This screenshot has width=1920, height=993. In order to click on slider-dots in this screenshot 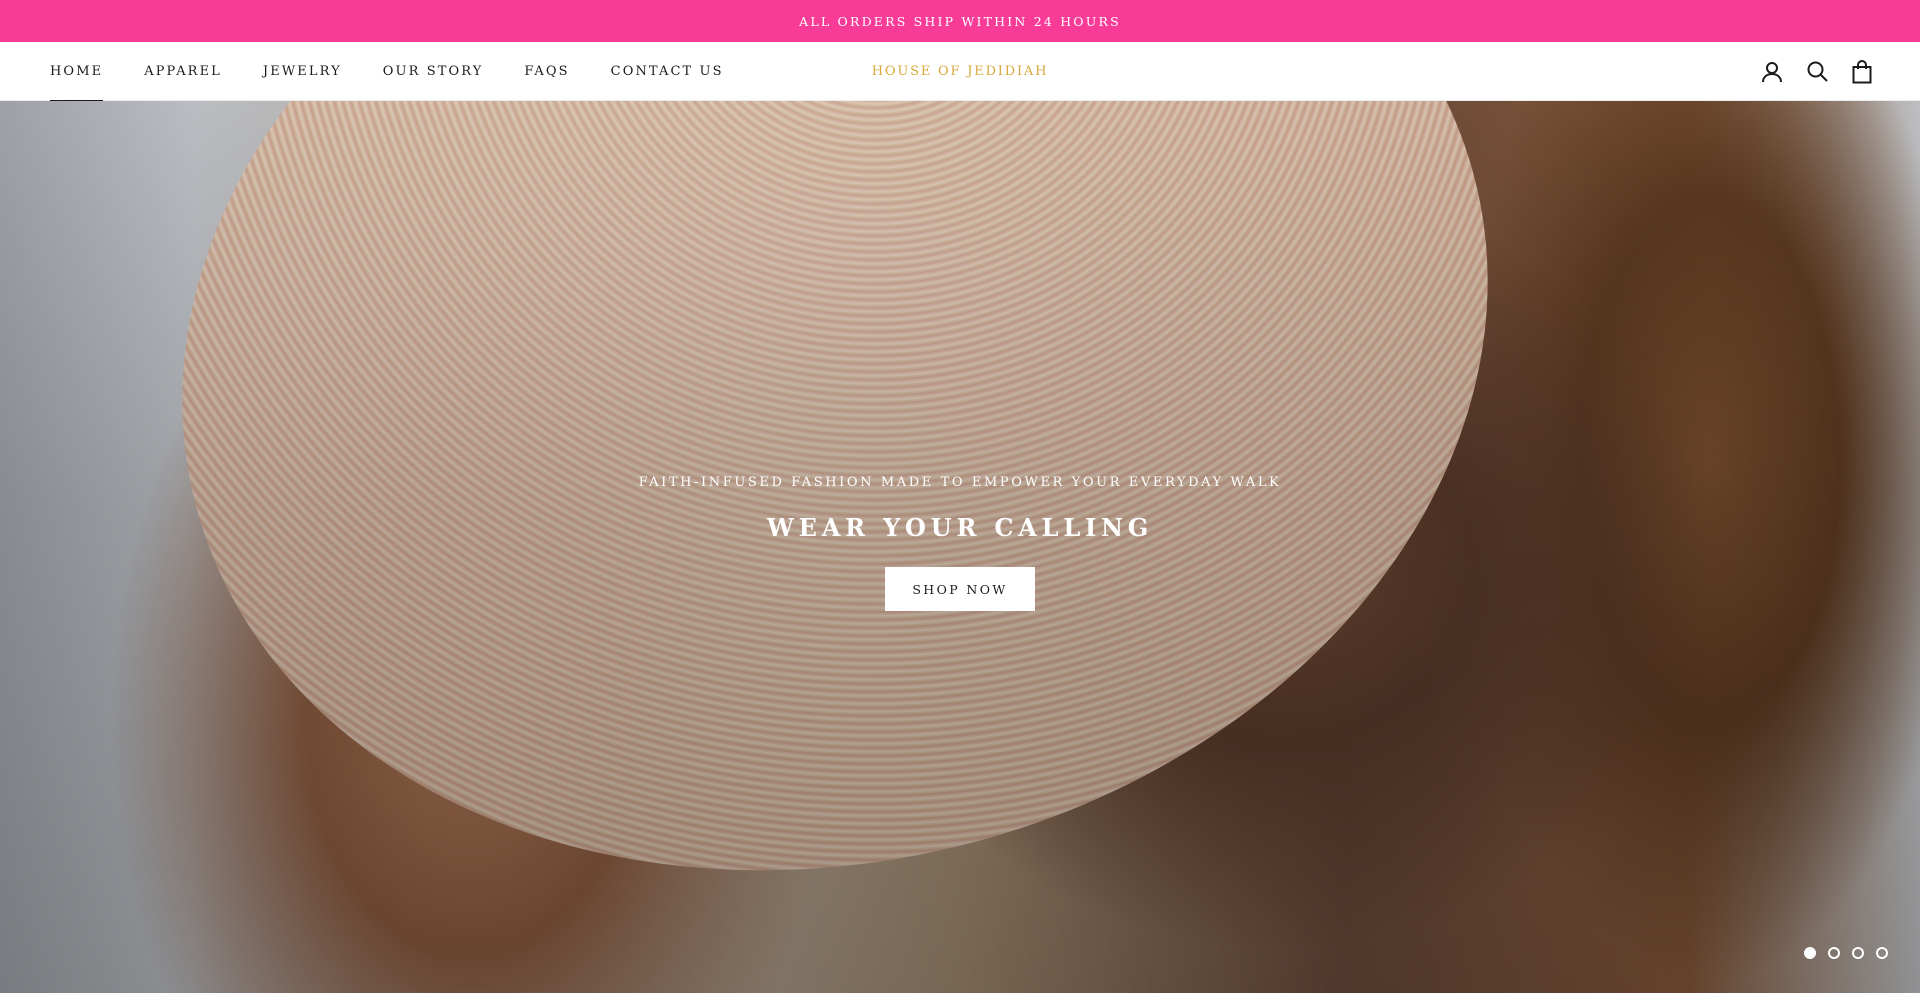, I will do `click(1840, 953)`.